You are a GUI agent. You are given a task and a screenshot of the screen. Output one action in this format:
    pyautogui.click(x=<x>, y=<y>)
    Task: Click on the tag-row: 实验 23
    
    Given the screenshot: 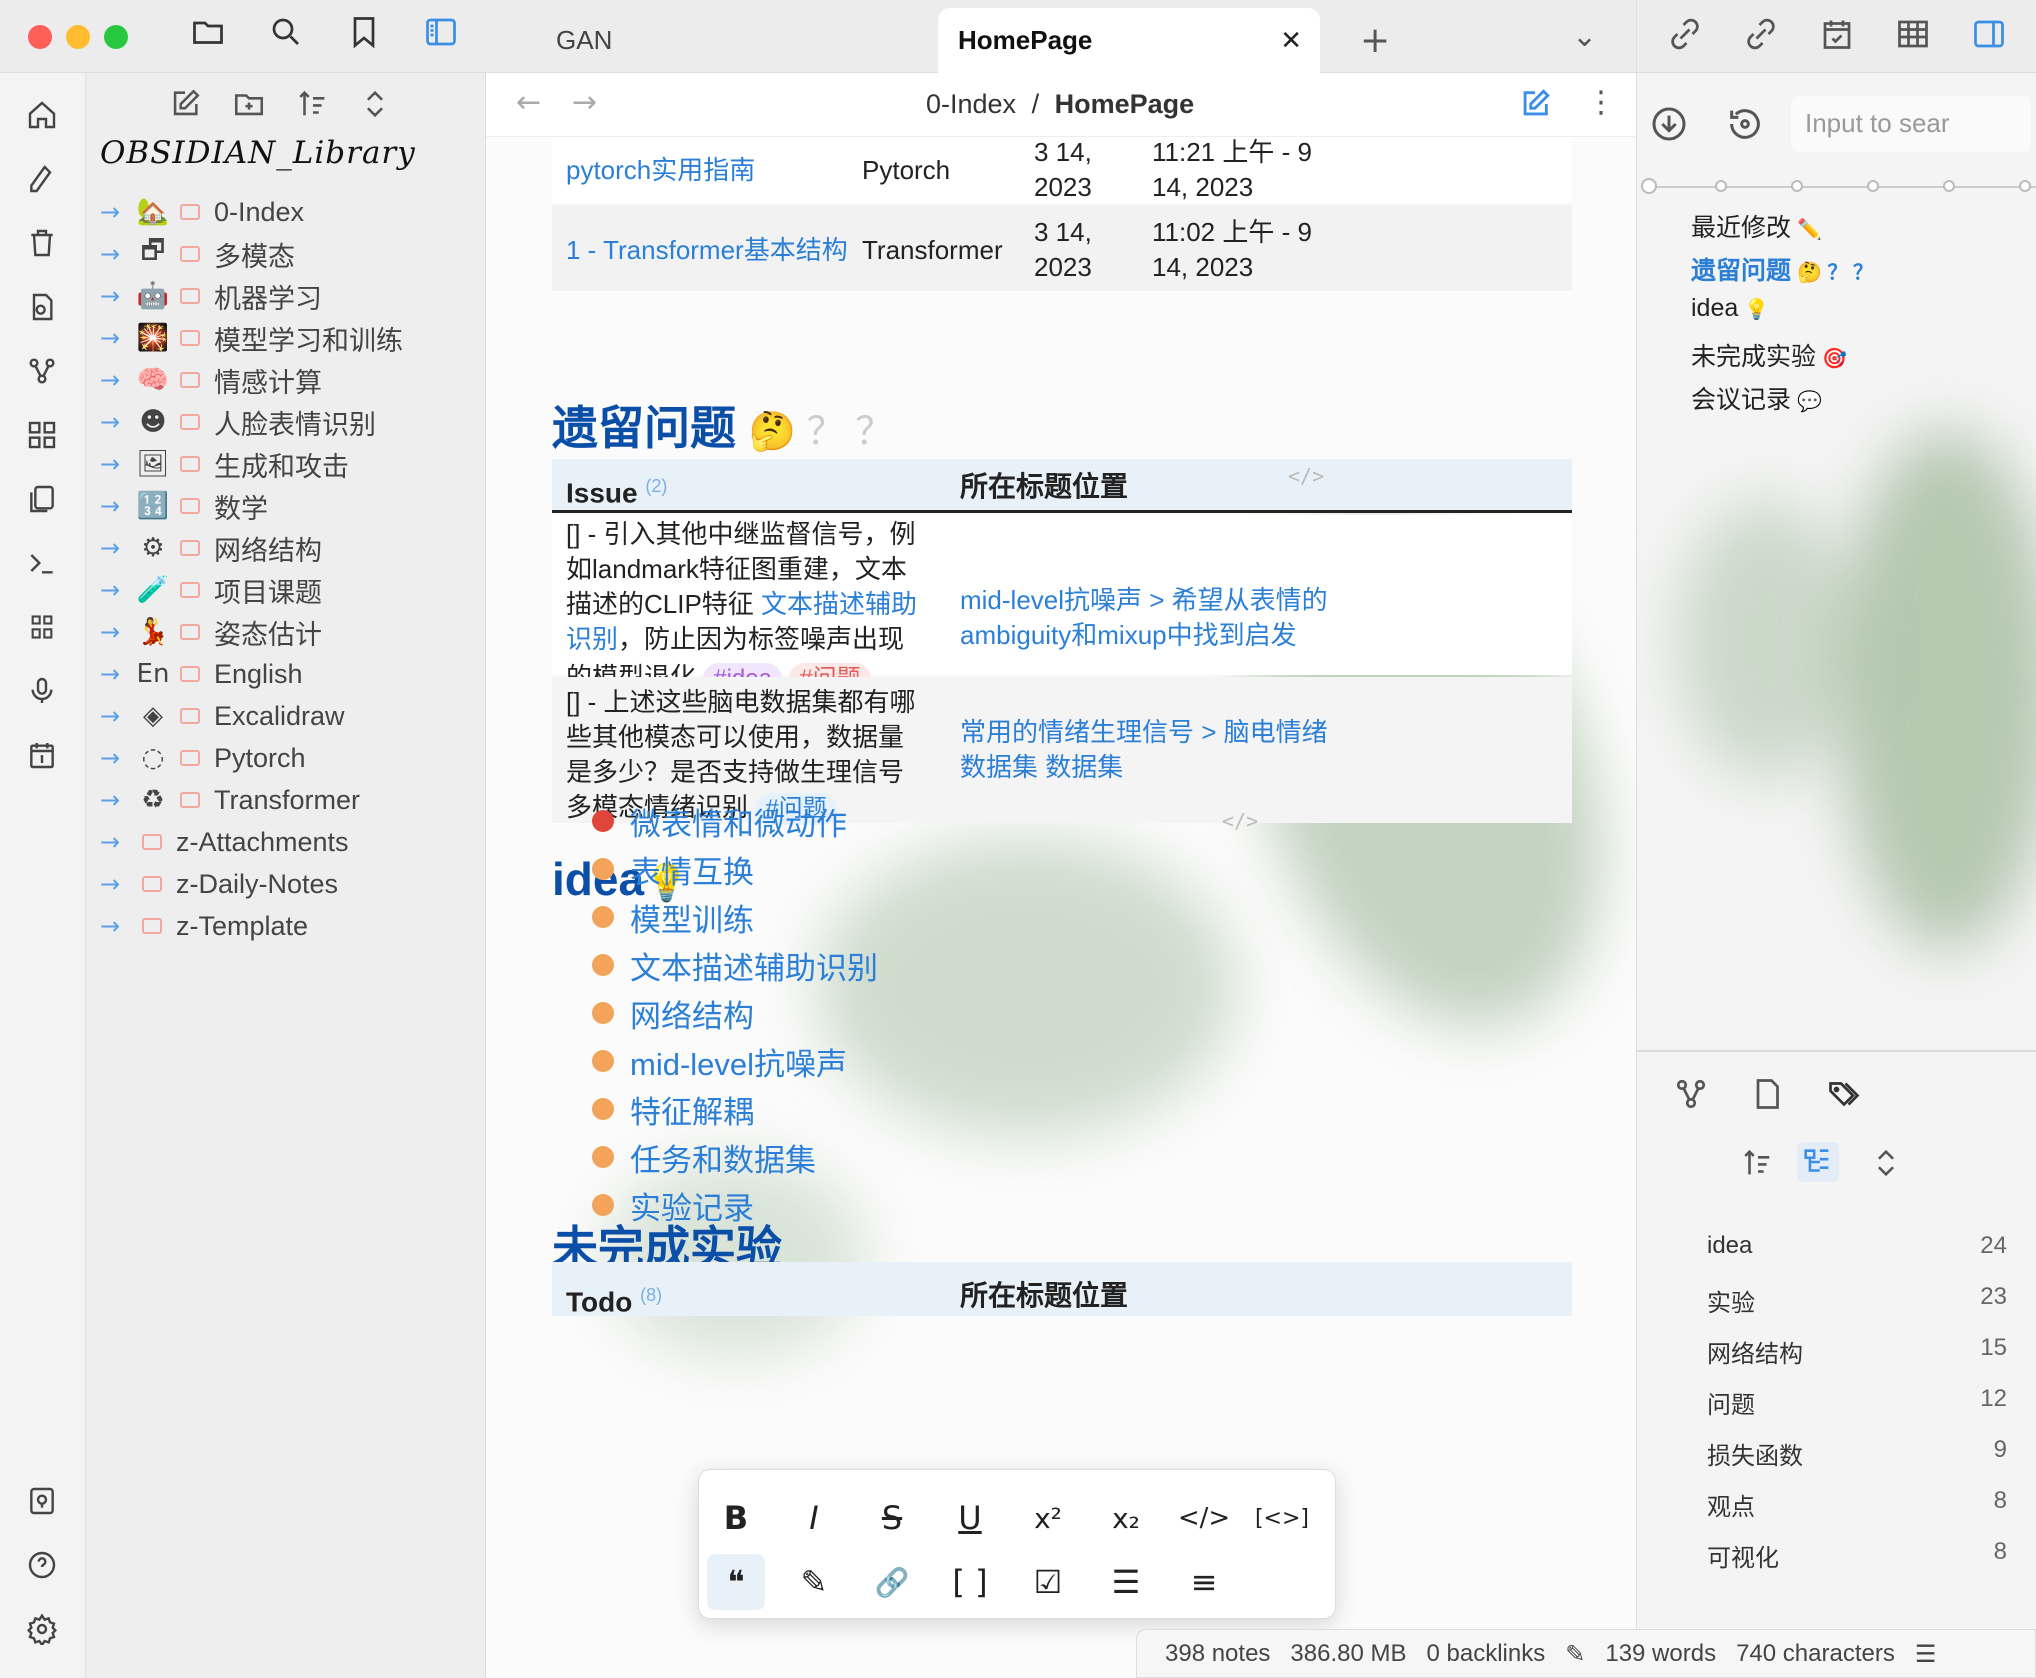 What is the action you would take?
    pyautogui.click(x=1857, y=1300)
    